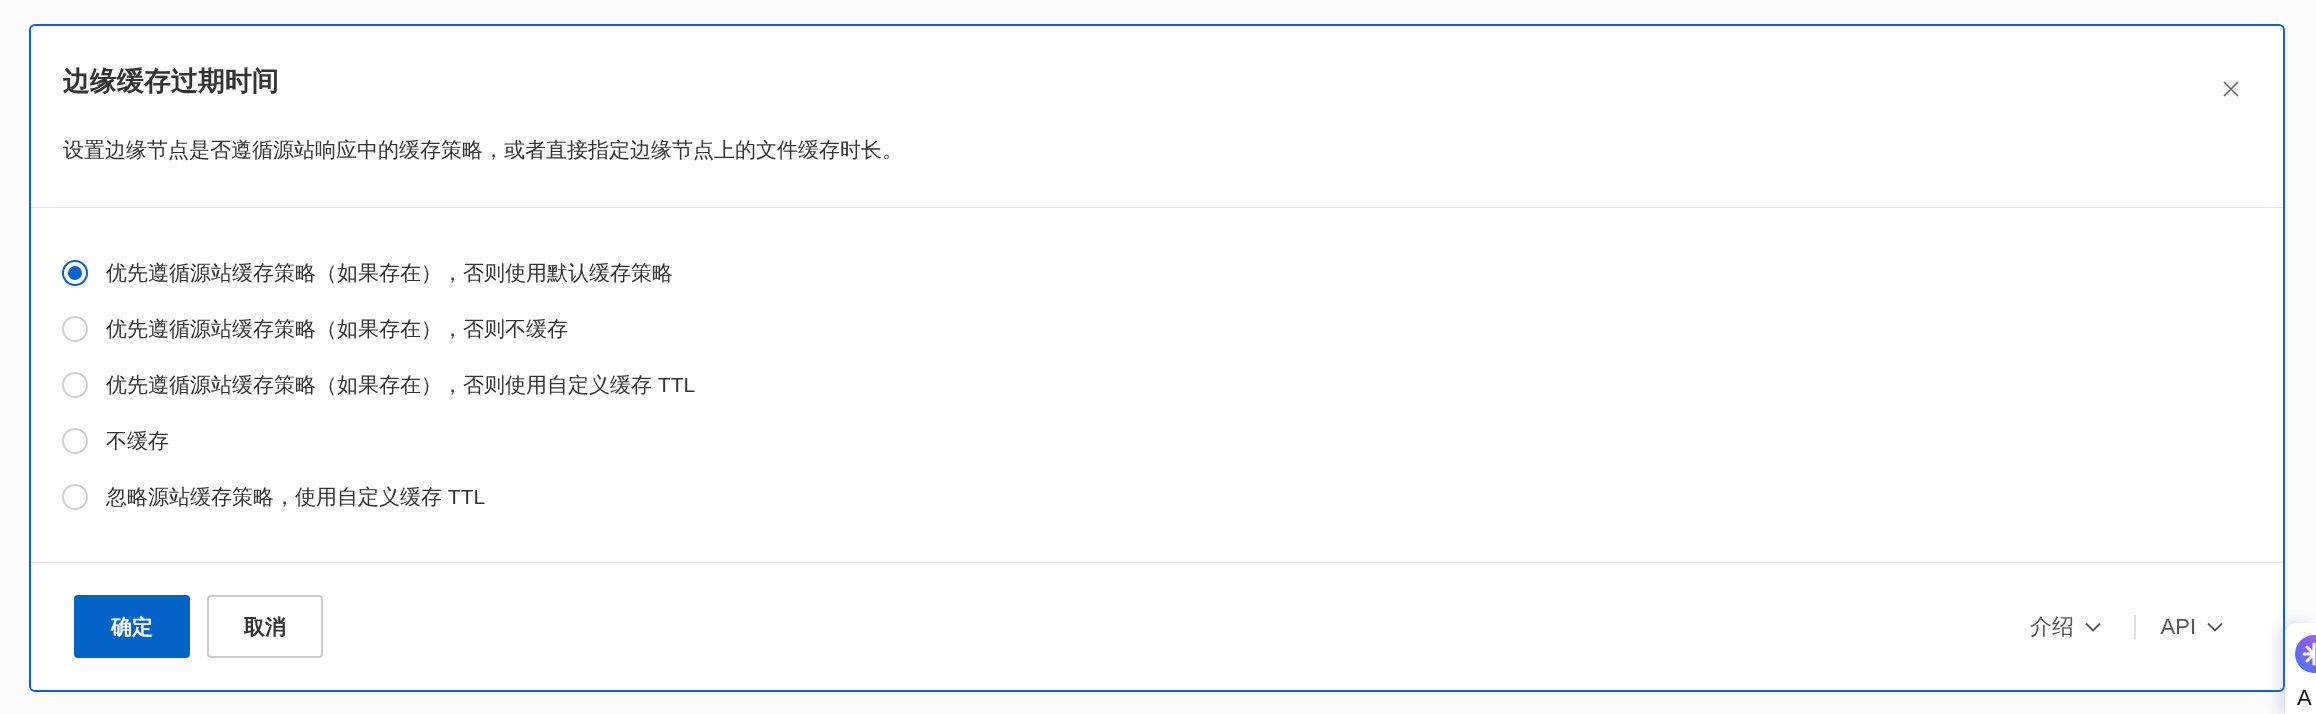 The height and width of the screenshot is (714, 2316). What do you see at coordinates (401, 385) in the screenshot?
I see `radio-label: 优先遵循源站缓存策略（如果存在），否则使用自定义缓存 TTL` at bounding box center [401, 385].